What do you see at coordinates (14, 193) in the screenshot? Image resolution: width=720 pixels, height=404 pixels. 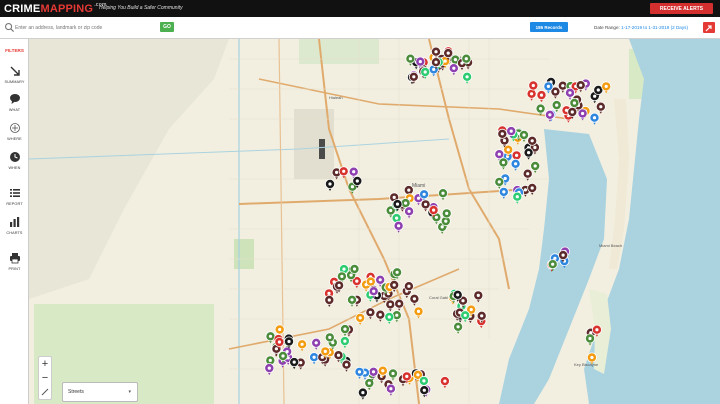 I see `list-icon` at bounding box center [14, 193].